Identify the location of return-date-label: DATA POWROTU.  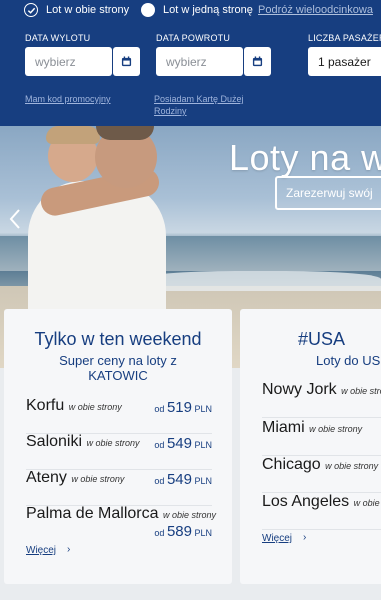
(193, 38).